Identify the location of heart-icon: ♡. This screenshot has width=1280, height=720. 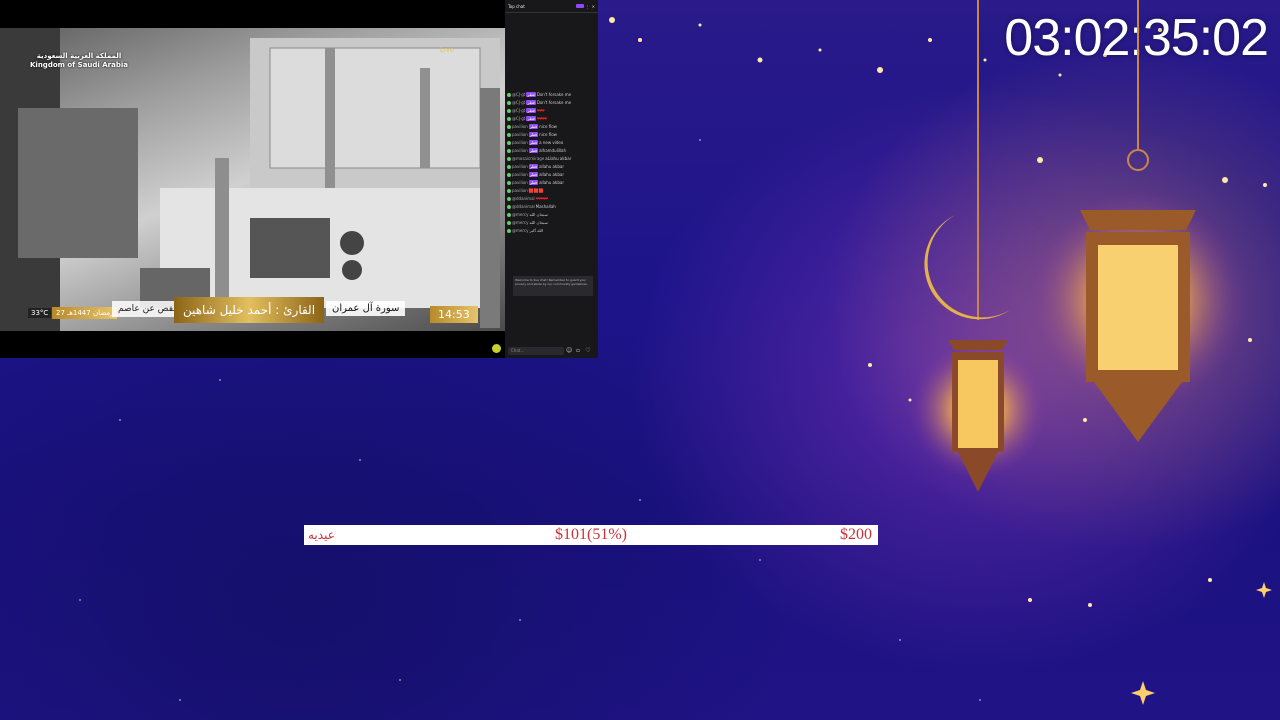
(588, 351).